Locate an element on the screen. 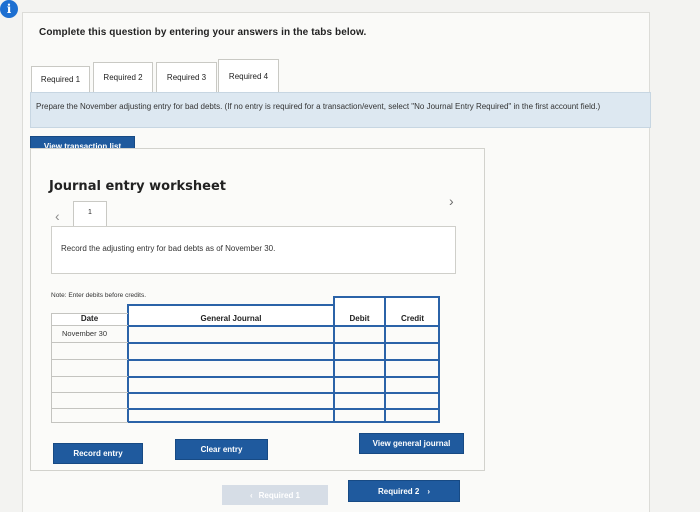  record-entry-button: Record entry is located at coordinates (98, 453).